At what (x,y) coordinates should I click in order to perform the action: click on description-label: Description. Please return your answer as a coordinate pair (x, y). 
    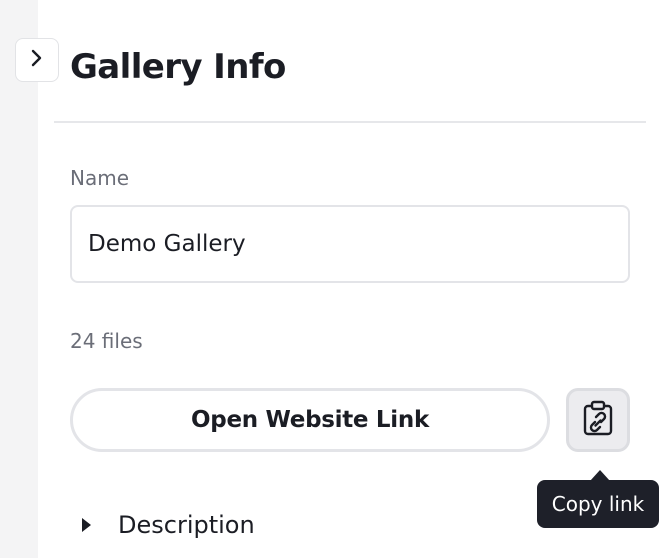
    Looking at the image, I should click on (186, 525).